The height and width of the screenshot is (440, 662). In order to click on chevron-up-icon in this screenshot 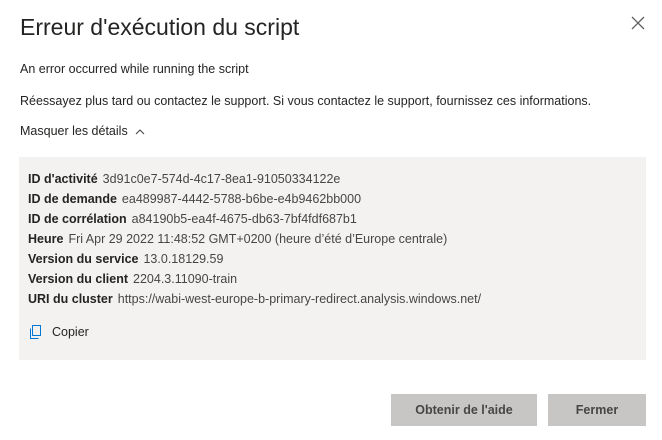, I will do `click(140, 131)`.